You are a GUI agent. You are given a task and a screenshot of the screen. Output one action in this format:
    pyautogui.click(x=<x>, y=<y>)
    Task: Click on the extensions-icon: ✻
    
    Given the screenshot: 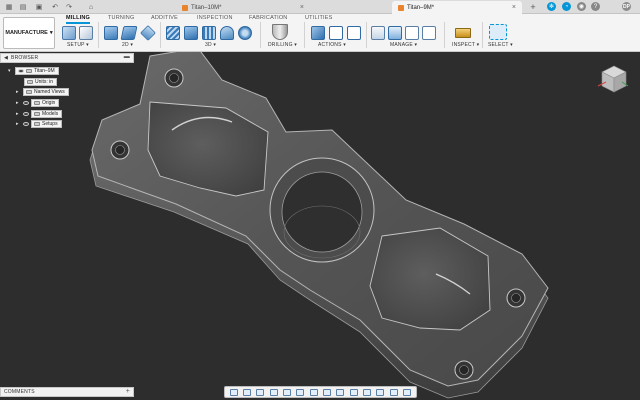 What is the action you would take?
    pyautogui.click(x=551, y=6)
    